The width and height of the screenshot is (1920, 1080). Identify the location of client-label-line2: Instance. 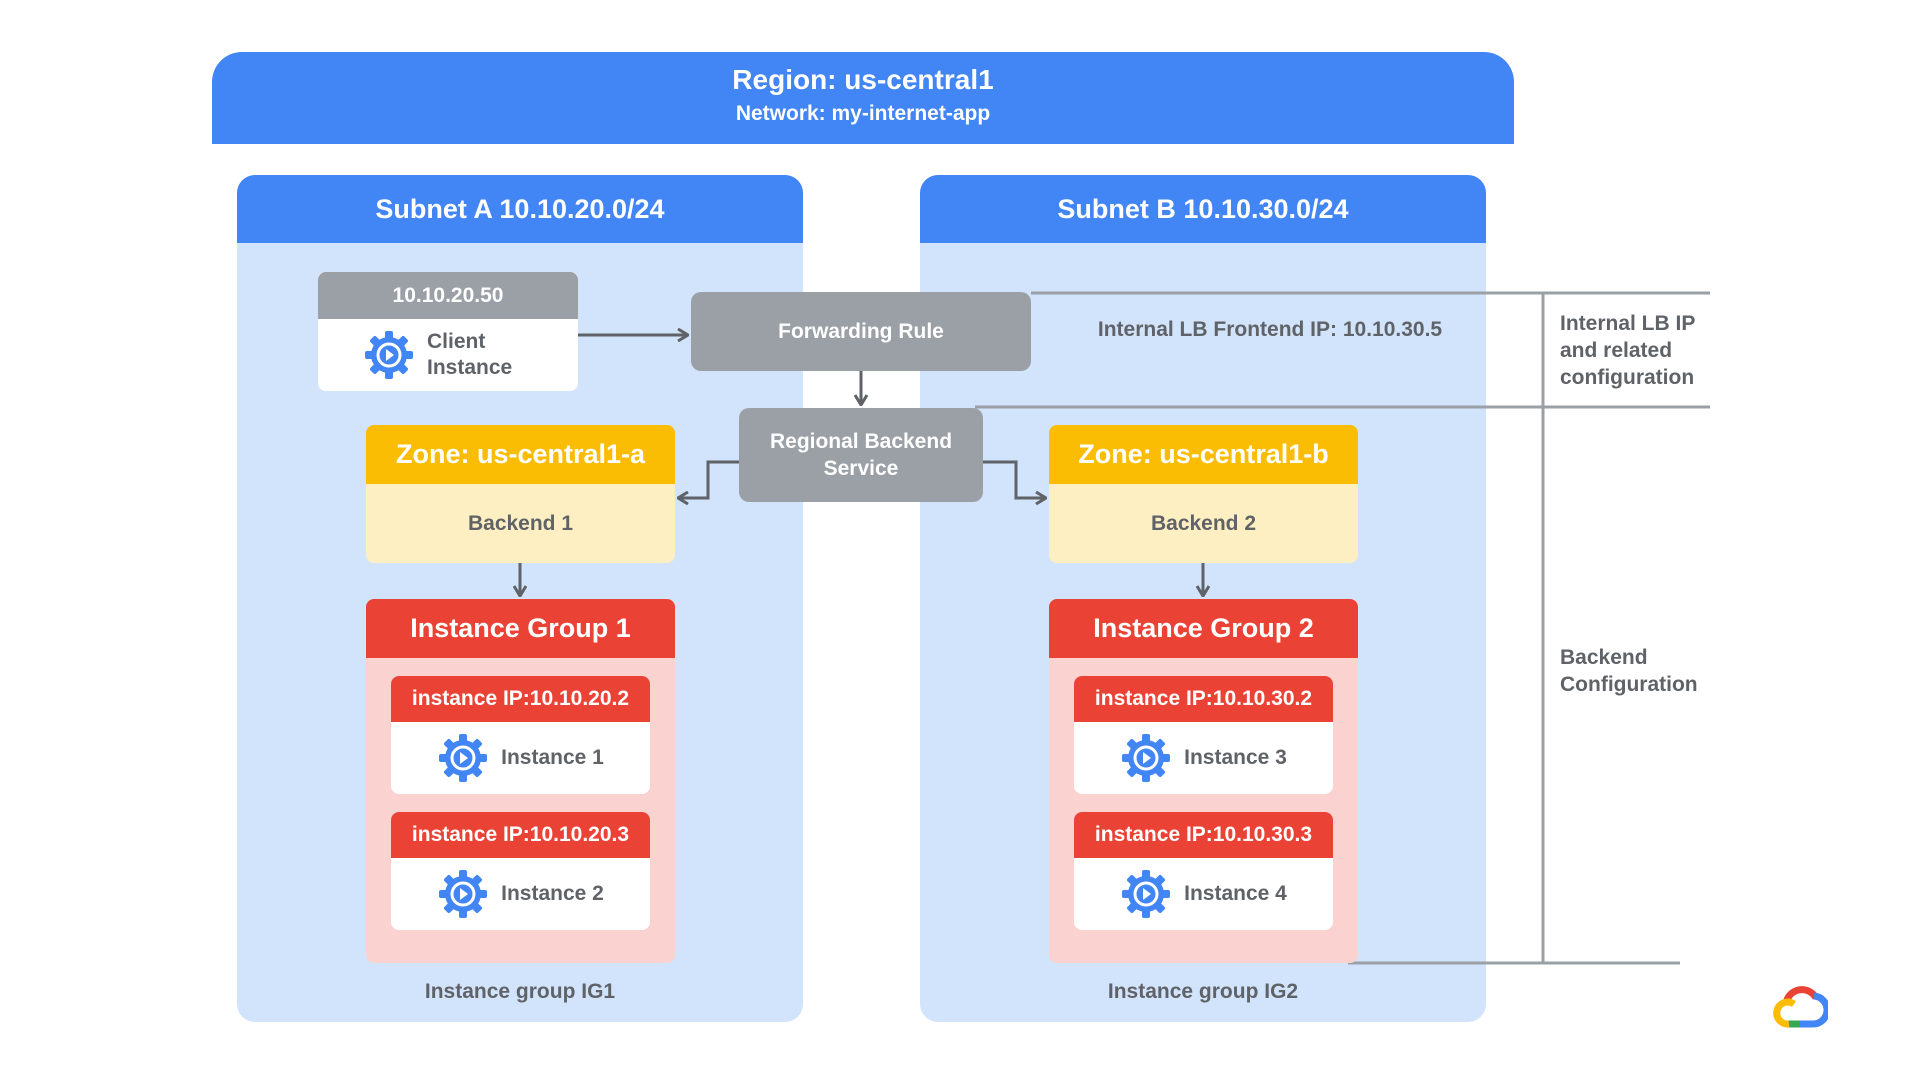
(470, 367).